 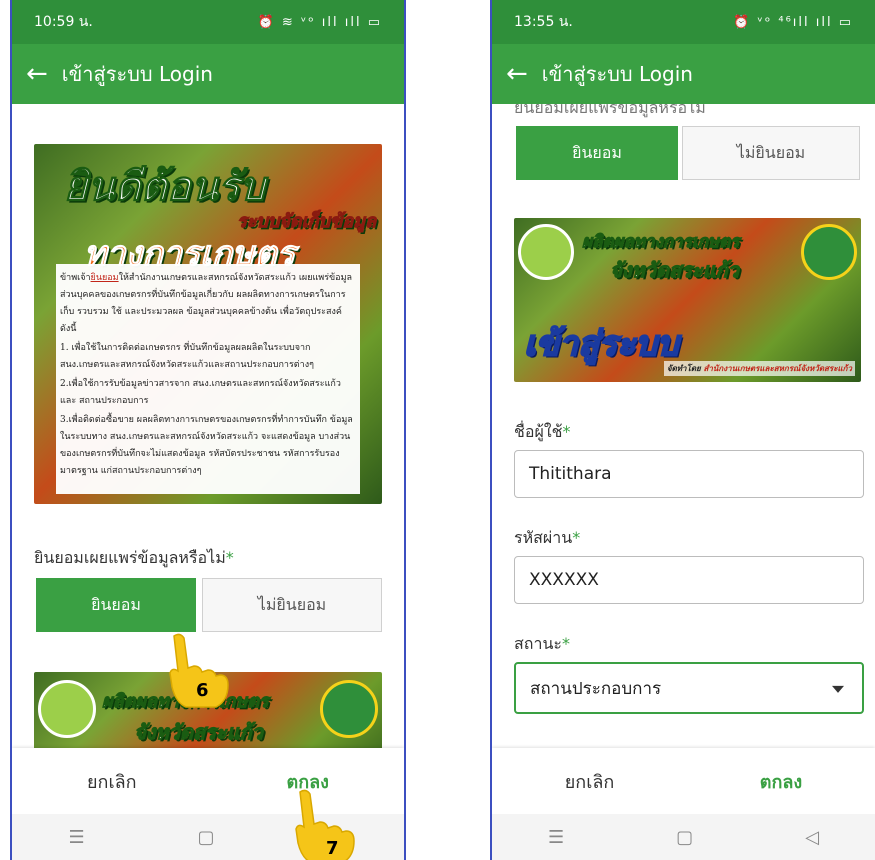 What do you see at coordinates (838, 689) in the screenshot?
I see `caret-down-icon` at bounding box center [838, 689].